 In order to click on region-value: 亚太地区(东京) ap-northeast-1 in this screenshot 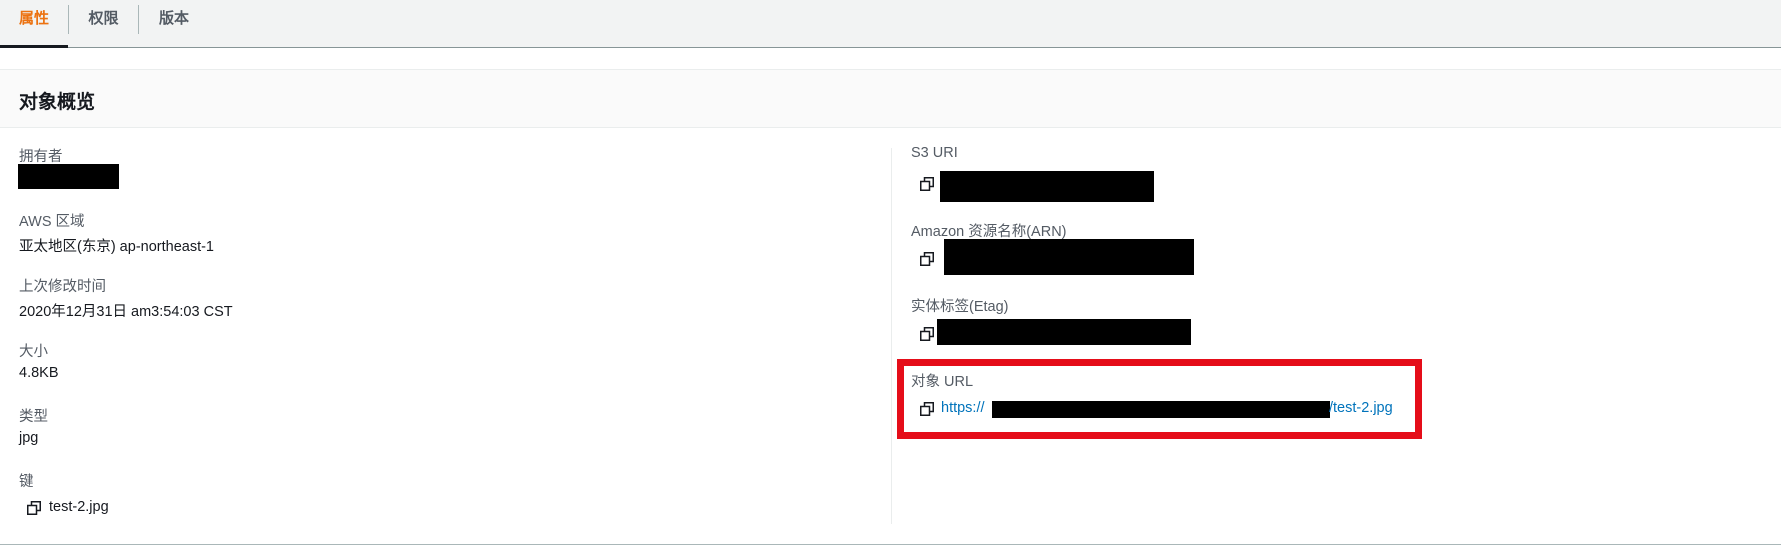, I will do `click(116, 247)`.